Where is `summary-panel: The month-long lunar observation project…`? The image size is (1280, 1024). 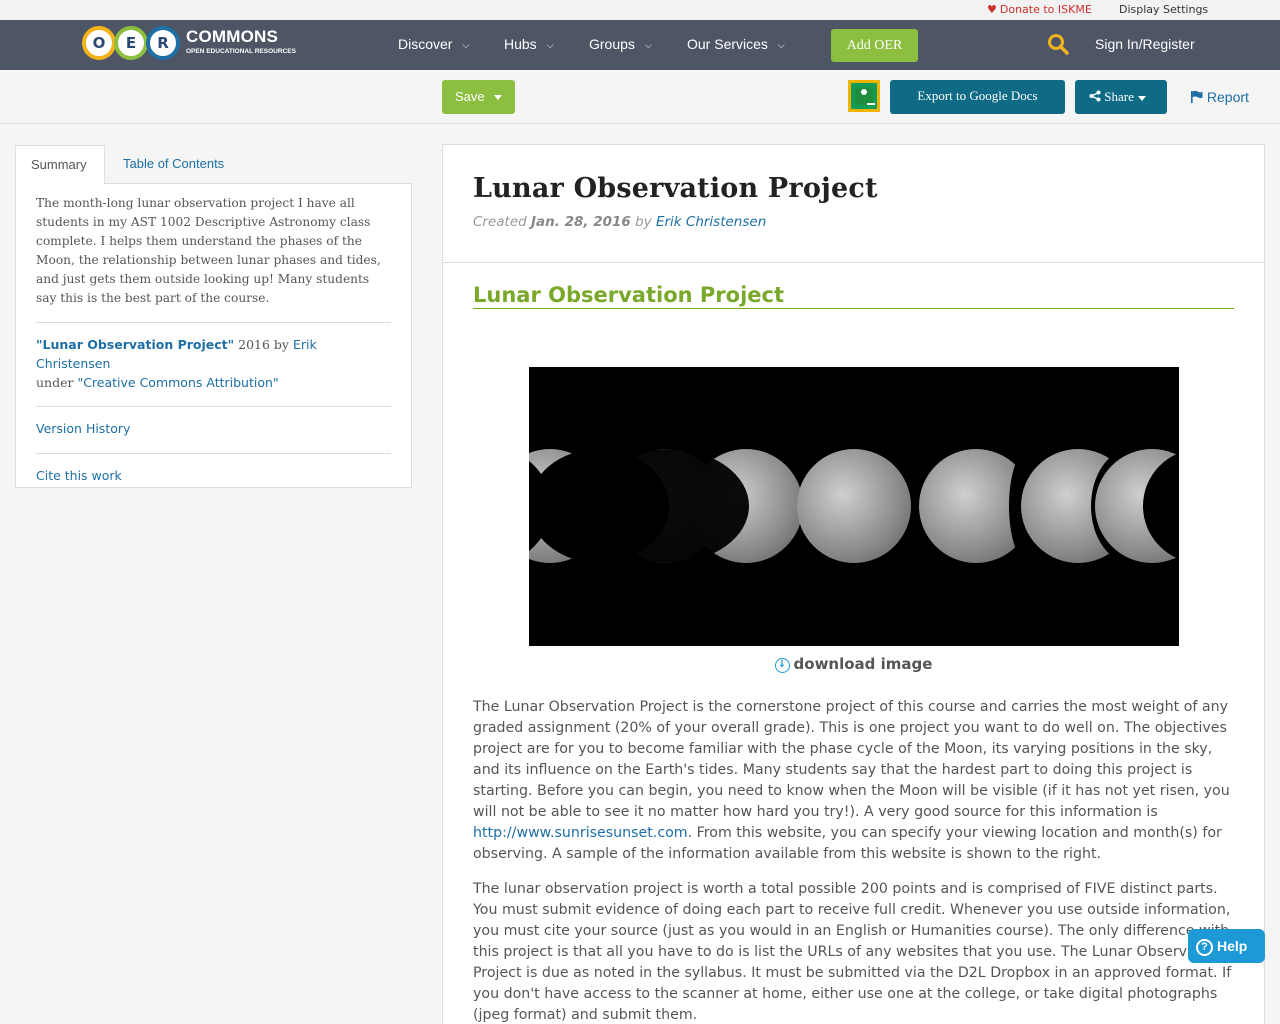 summary-panel: The month-long lunar observation project… is located at coordinates (213, 335).